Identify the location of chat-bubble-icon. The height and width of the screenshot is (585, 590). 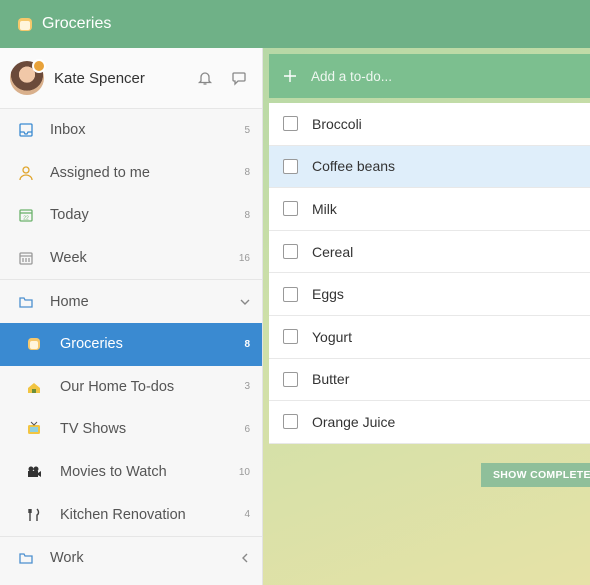
(239, 78).